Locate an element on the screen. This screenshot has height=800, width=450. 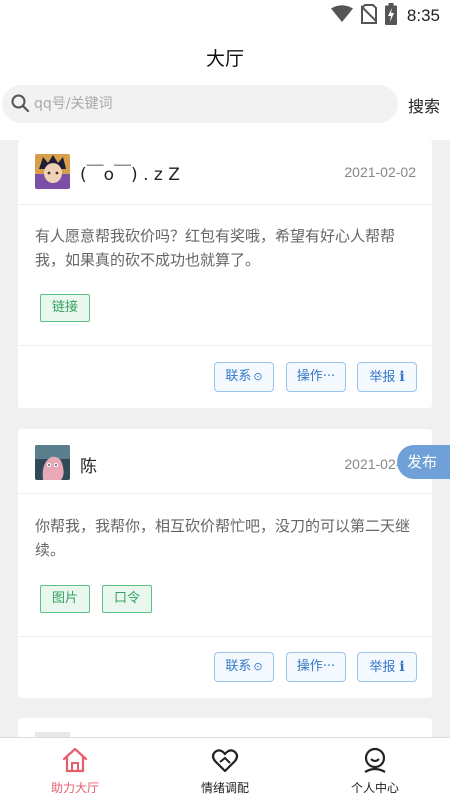
status-icons: 8:35 is located at coordinates (385, 16).